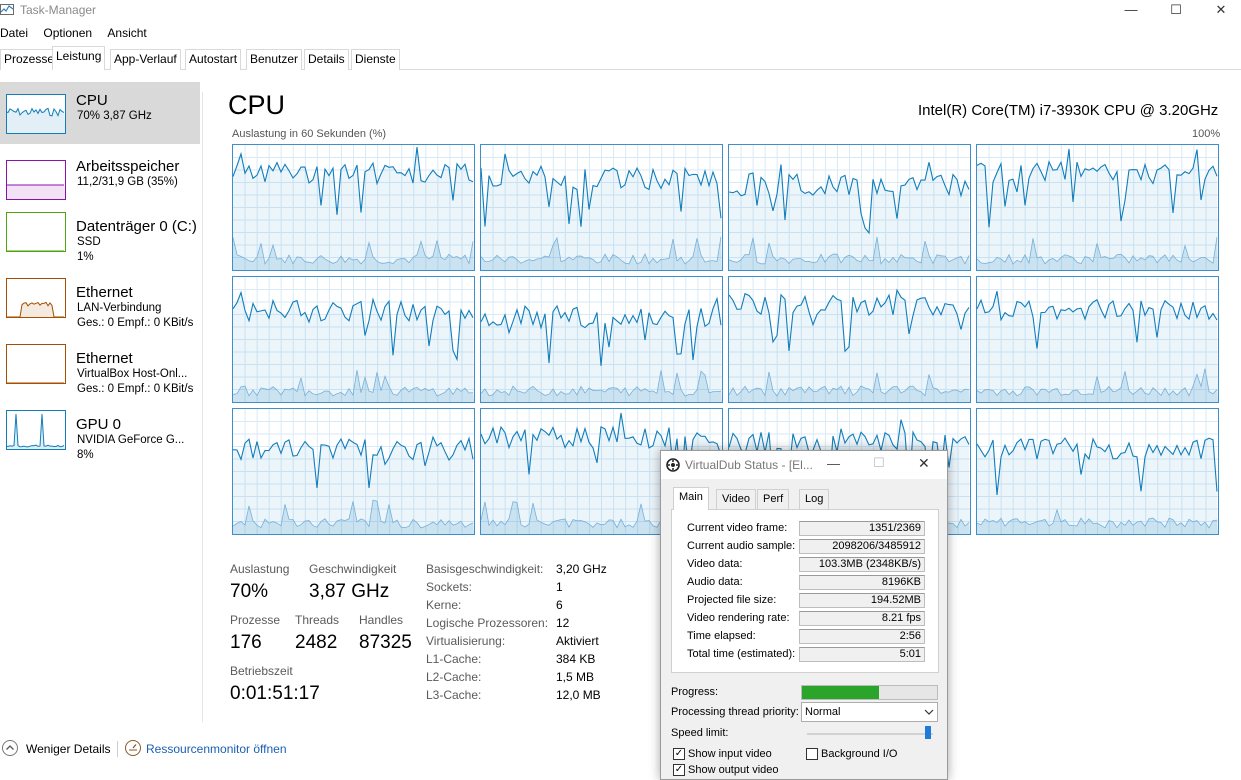 The height and width of the screenshot is (780, 1241). What do you see at coordinates (119, 308) in the screenshot?
I see `sidebar-item-sub: LAN-Verbindung` at bounding box center [119, 308].